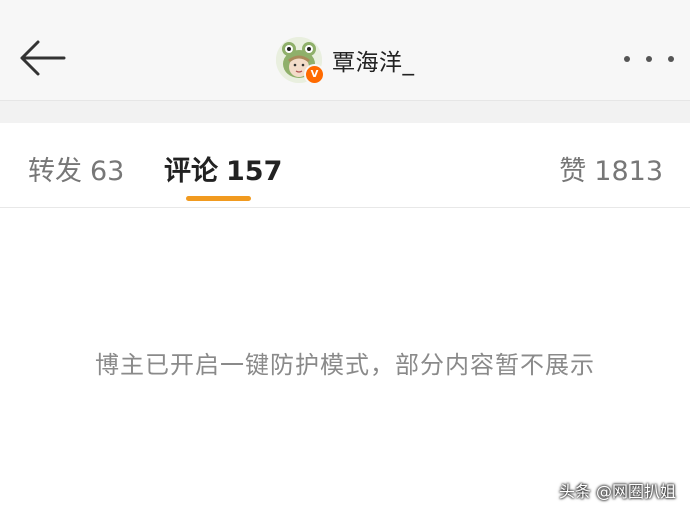  What do you see at coordinates (345, 365) in the screenshot?
I see `protection-mode-notice: 博主已开启一键防护模式，部分内容暂不展示` at bounding box center [345, 365].